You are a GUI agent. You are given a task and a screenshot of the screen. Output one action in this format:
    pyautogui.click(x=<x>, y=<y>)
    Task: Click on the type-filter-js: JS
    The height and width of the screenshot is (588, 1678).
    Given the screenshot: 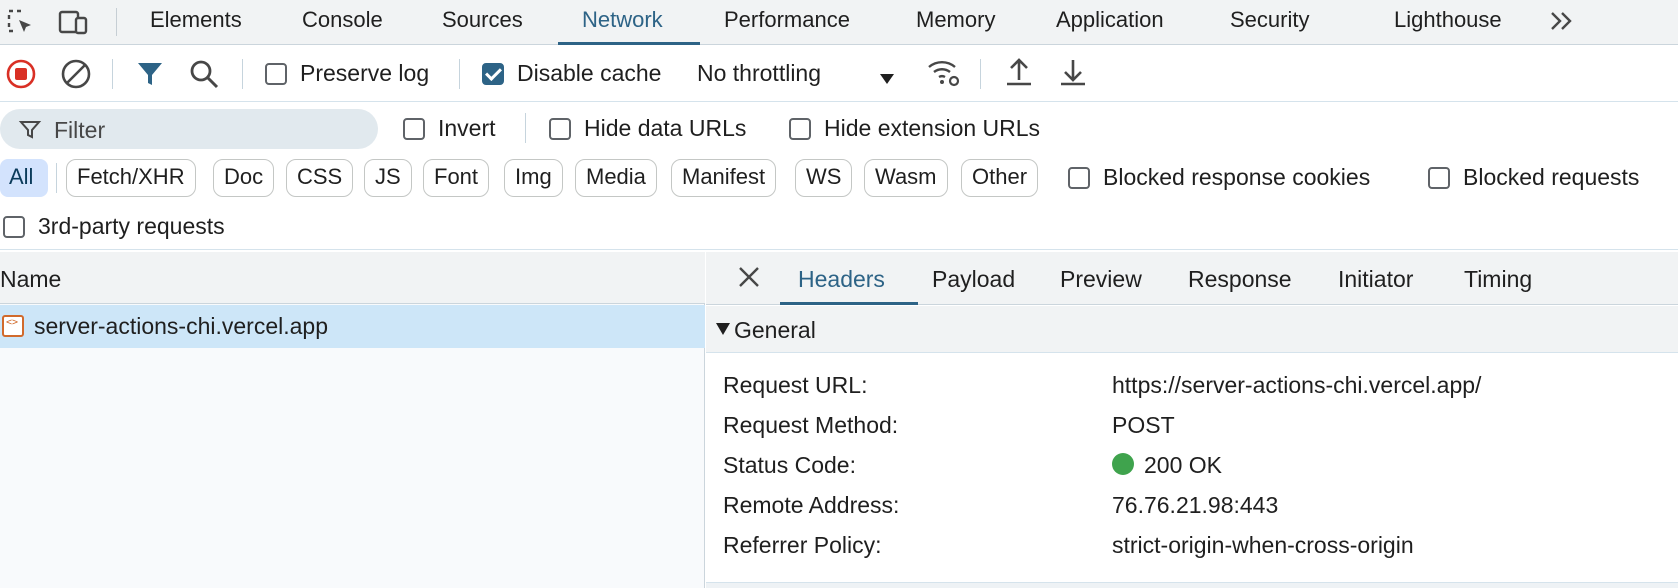 What is the action you would take?
    pyautogui.click(x=388, y=178)
    